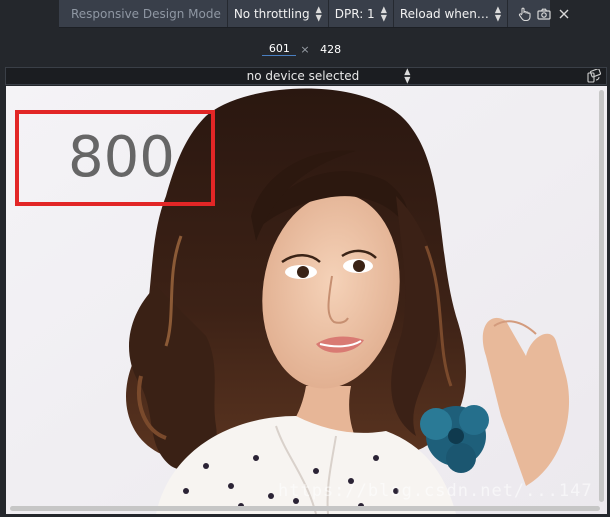 This screenshot has width=610, height=517. I want to click on touch-icon, so click(524, 14).